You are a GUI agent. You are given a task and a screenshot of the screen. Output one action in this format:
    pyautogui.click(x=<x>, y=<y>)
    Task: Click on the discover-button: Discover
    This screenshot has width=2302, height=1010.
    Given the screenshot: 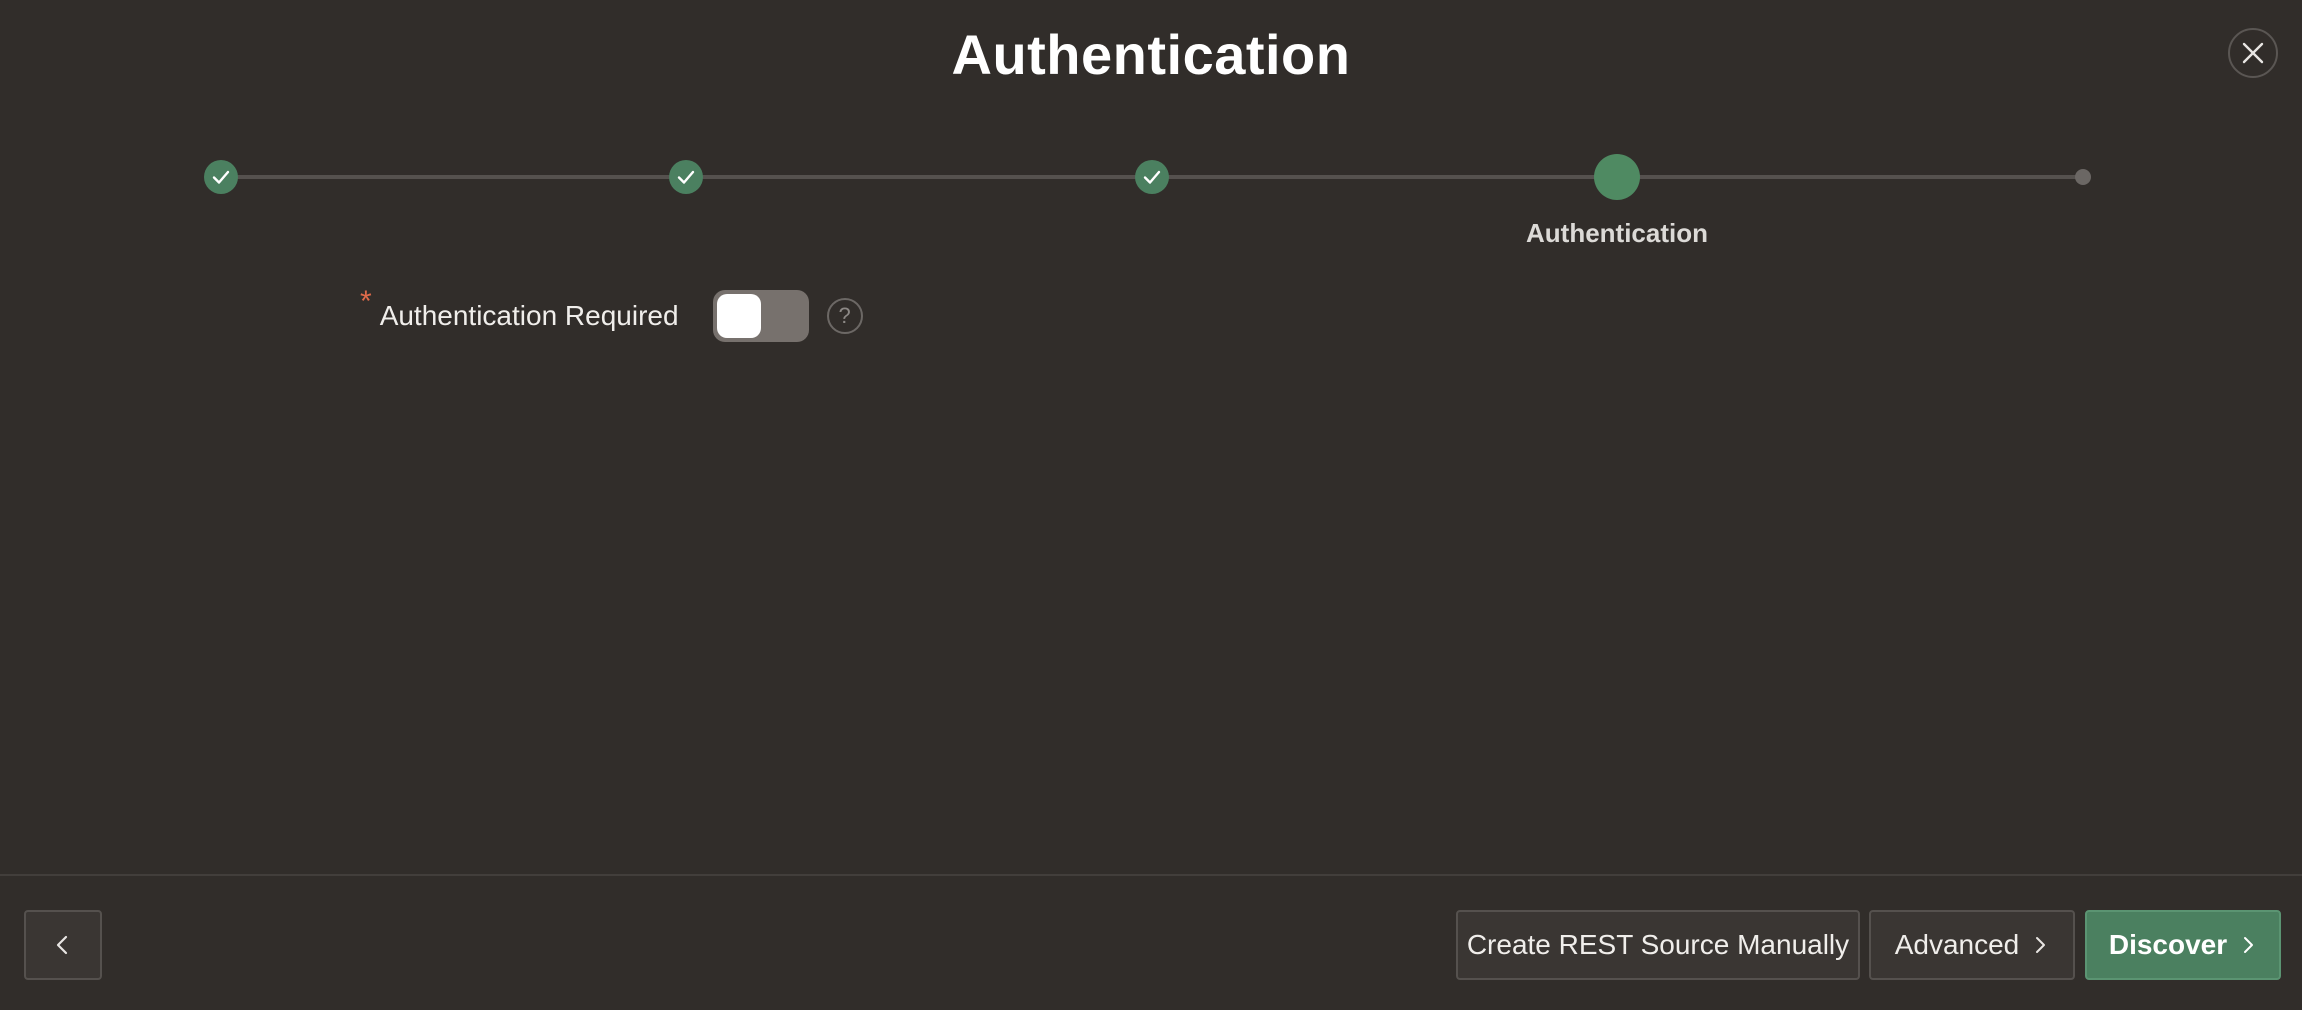 What is the action you would take?
    pyautogui.click(x=2183, y=945)
    